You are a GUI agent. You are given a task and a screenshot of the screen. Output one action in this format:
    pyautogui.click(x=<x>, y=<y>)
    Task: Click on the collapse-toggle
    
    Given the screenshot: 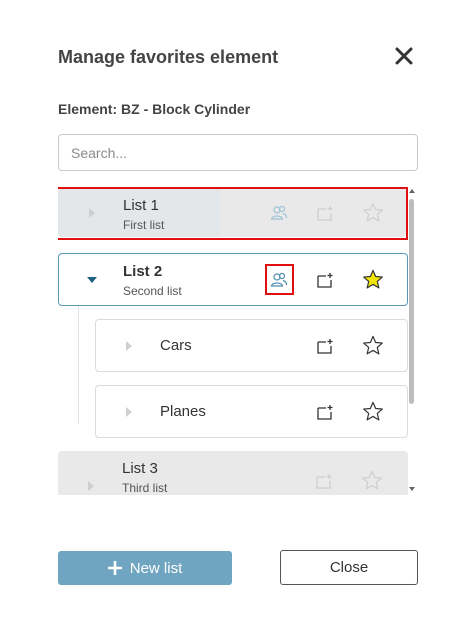 What is the action you would take?
    pyautogui.click(x=92, y=279)
    